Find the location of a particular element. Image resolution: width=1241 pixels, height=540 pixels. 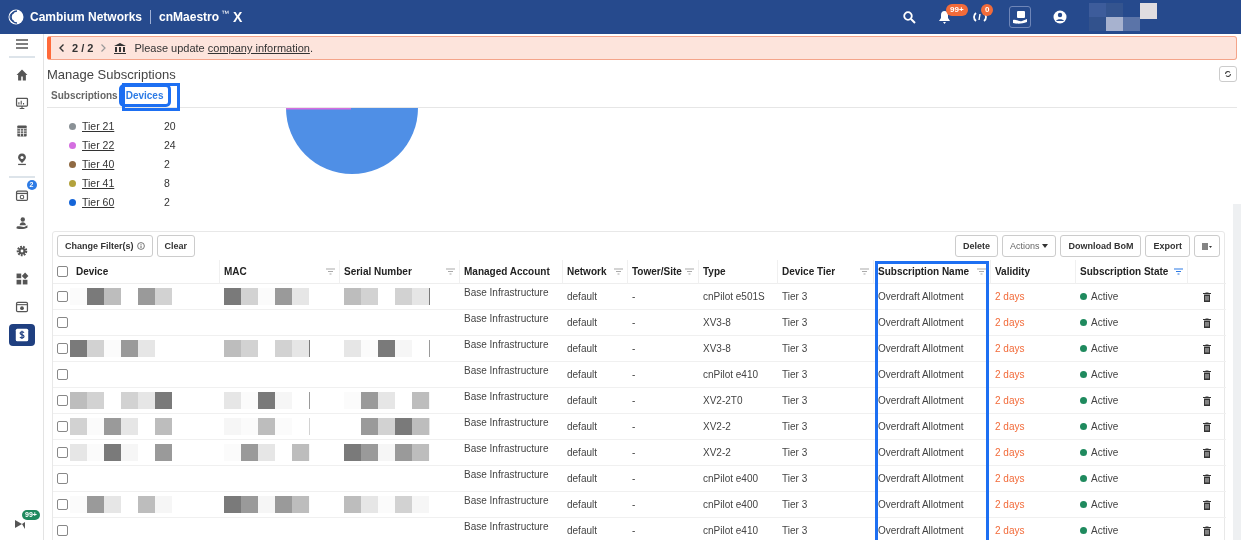

user-icon is located at coordinates (1060, 17).